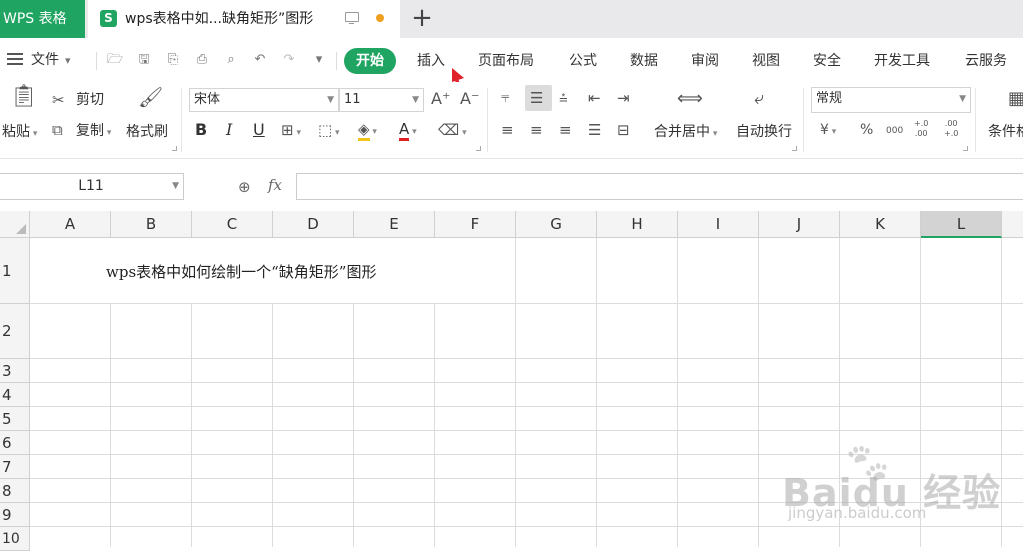 The width and height of the screenshot is (1023, 551). Describe the element at coordinates (15, 395) in the screenshot. I see `row-header-4: 4` at that location.